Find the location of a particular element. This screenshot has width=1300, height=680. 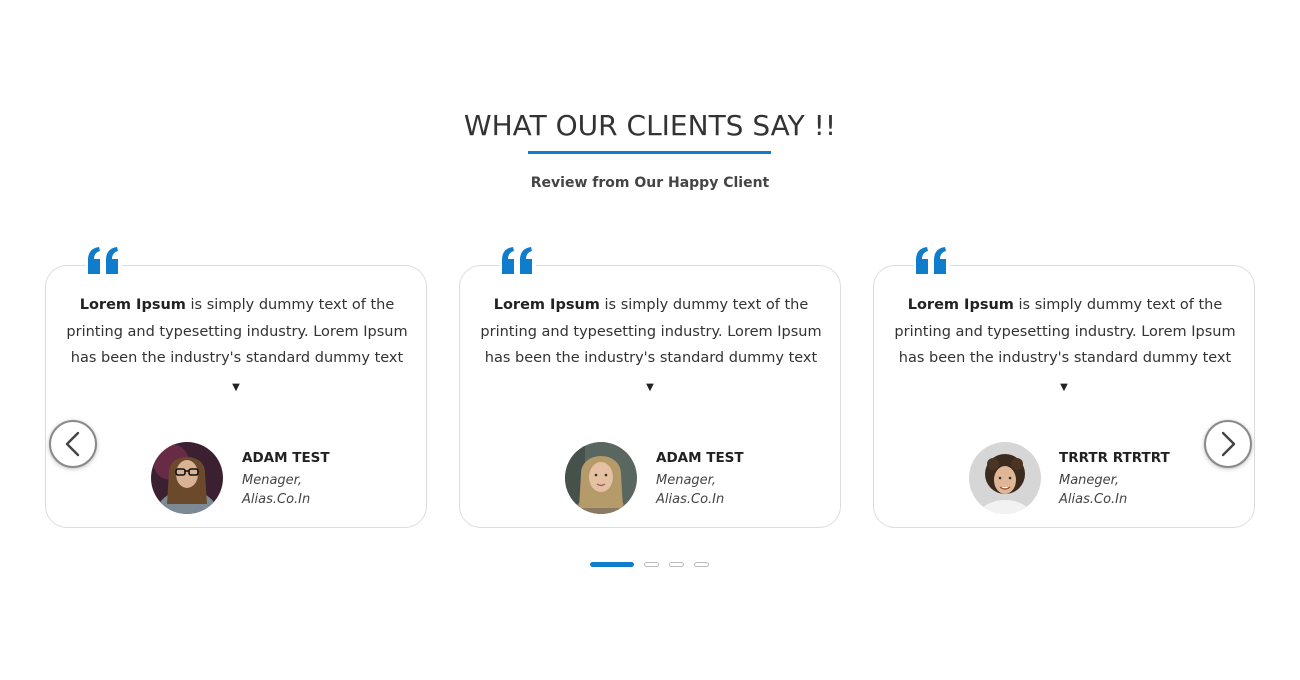

title-underline is located at coordinates (649, 152).